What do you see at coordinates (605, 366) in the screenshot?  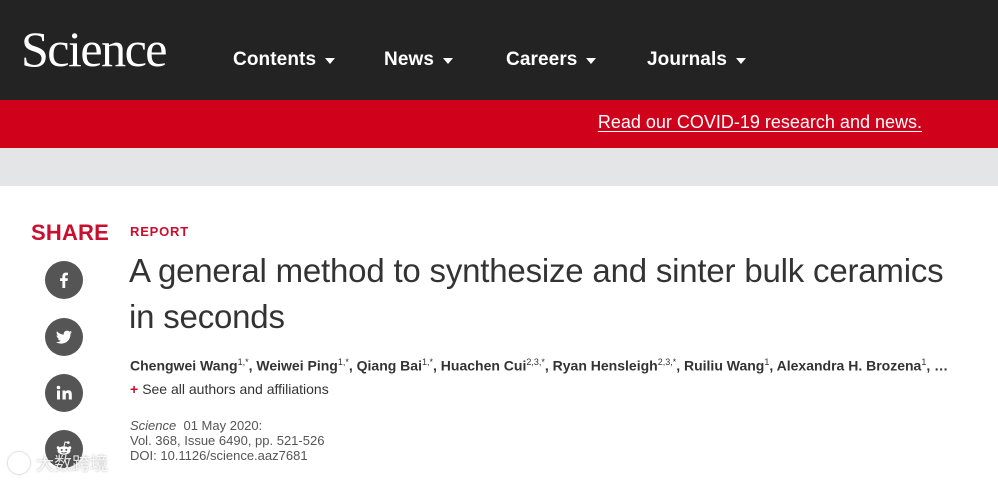 I see `author-name: Ryan Hensleigh` at bounding box center [605, 366].